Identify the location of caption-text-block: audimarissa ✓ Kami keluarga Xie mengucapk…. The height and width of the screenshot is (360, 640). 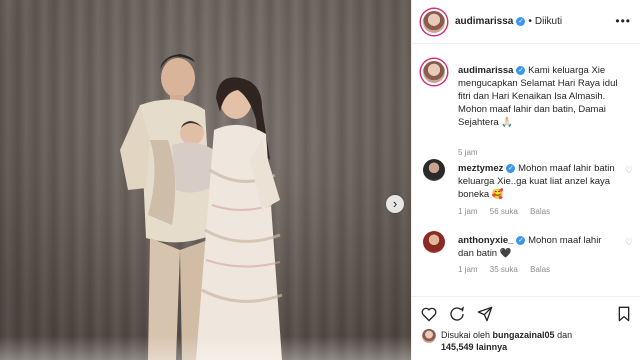
(538, 96).